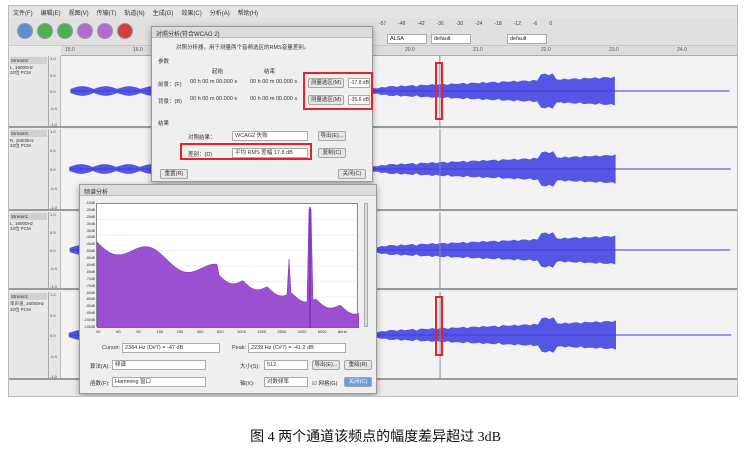 The image size is (751, 452). What do you see at coordinates (332, 153) in the screenshot?
I see `copy-button: 复制(C)` at bounding box center [332, 153].